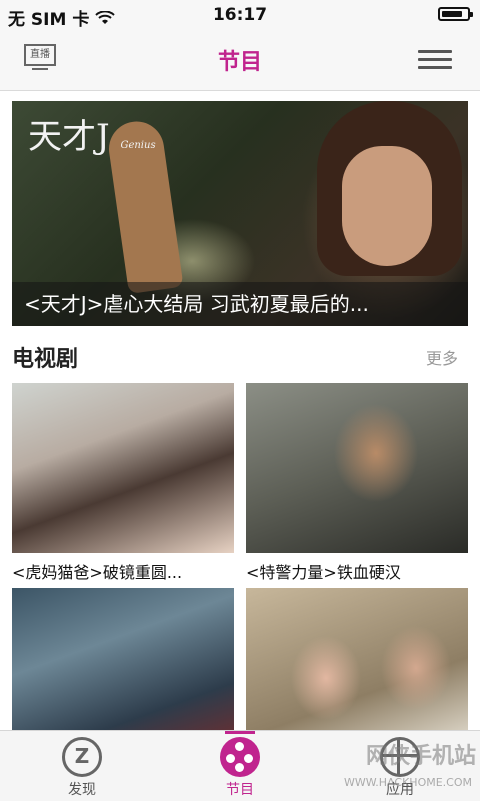 The height and width of the screenshot is (801, 480). What do you see at coordinates (45, 359) in the screenshot?
I see `section-title: 电视剧` at bounding box center [45, 359].